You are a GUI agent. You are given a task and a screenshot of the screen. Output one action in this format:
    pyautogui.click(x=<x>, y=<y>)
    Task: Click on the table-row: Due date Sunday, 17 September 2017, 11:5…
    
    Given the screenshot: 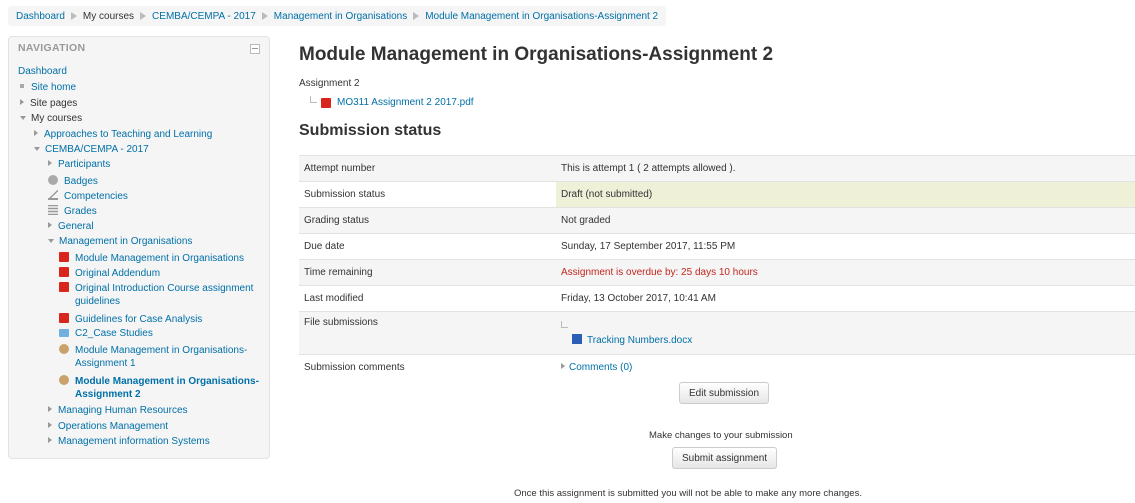 What is the action you would take?
    pyautogui.click(x=717, y=246)
    